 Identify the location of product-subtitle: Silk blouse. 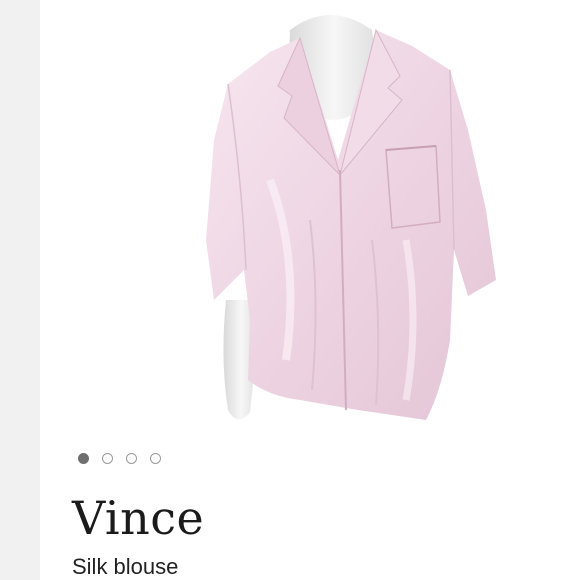
(125, 566).